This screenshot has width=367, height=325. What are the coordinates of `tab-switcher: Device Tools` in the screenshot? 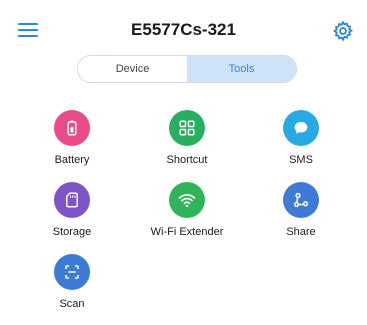 It's located at (187, 69).